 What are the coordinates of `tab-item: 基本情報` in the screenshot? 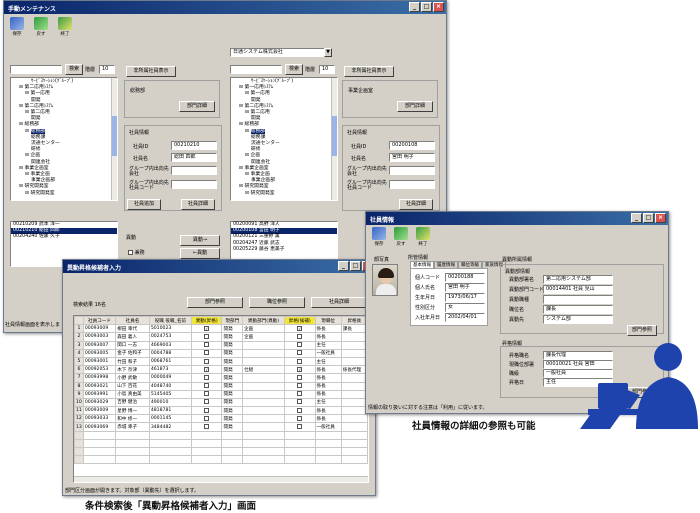 It's located at (422, 264).